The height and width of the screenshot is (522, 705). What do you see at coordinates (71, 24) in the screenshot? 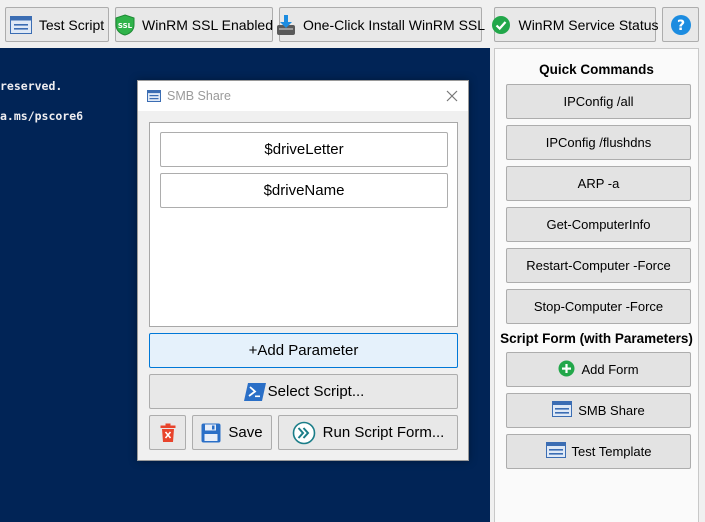
I see `test-script-label: Test Script` at bounding box center [71, 24].